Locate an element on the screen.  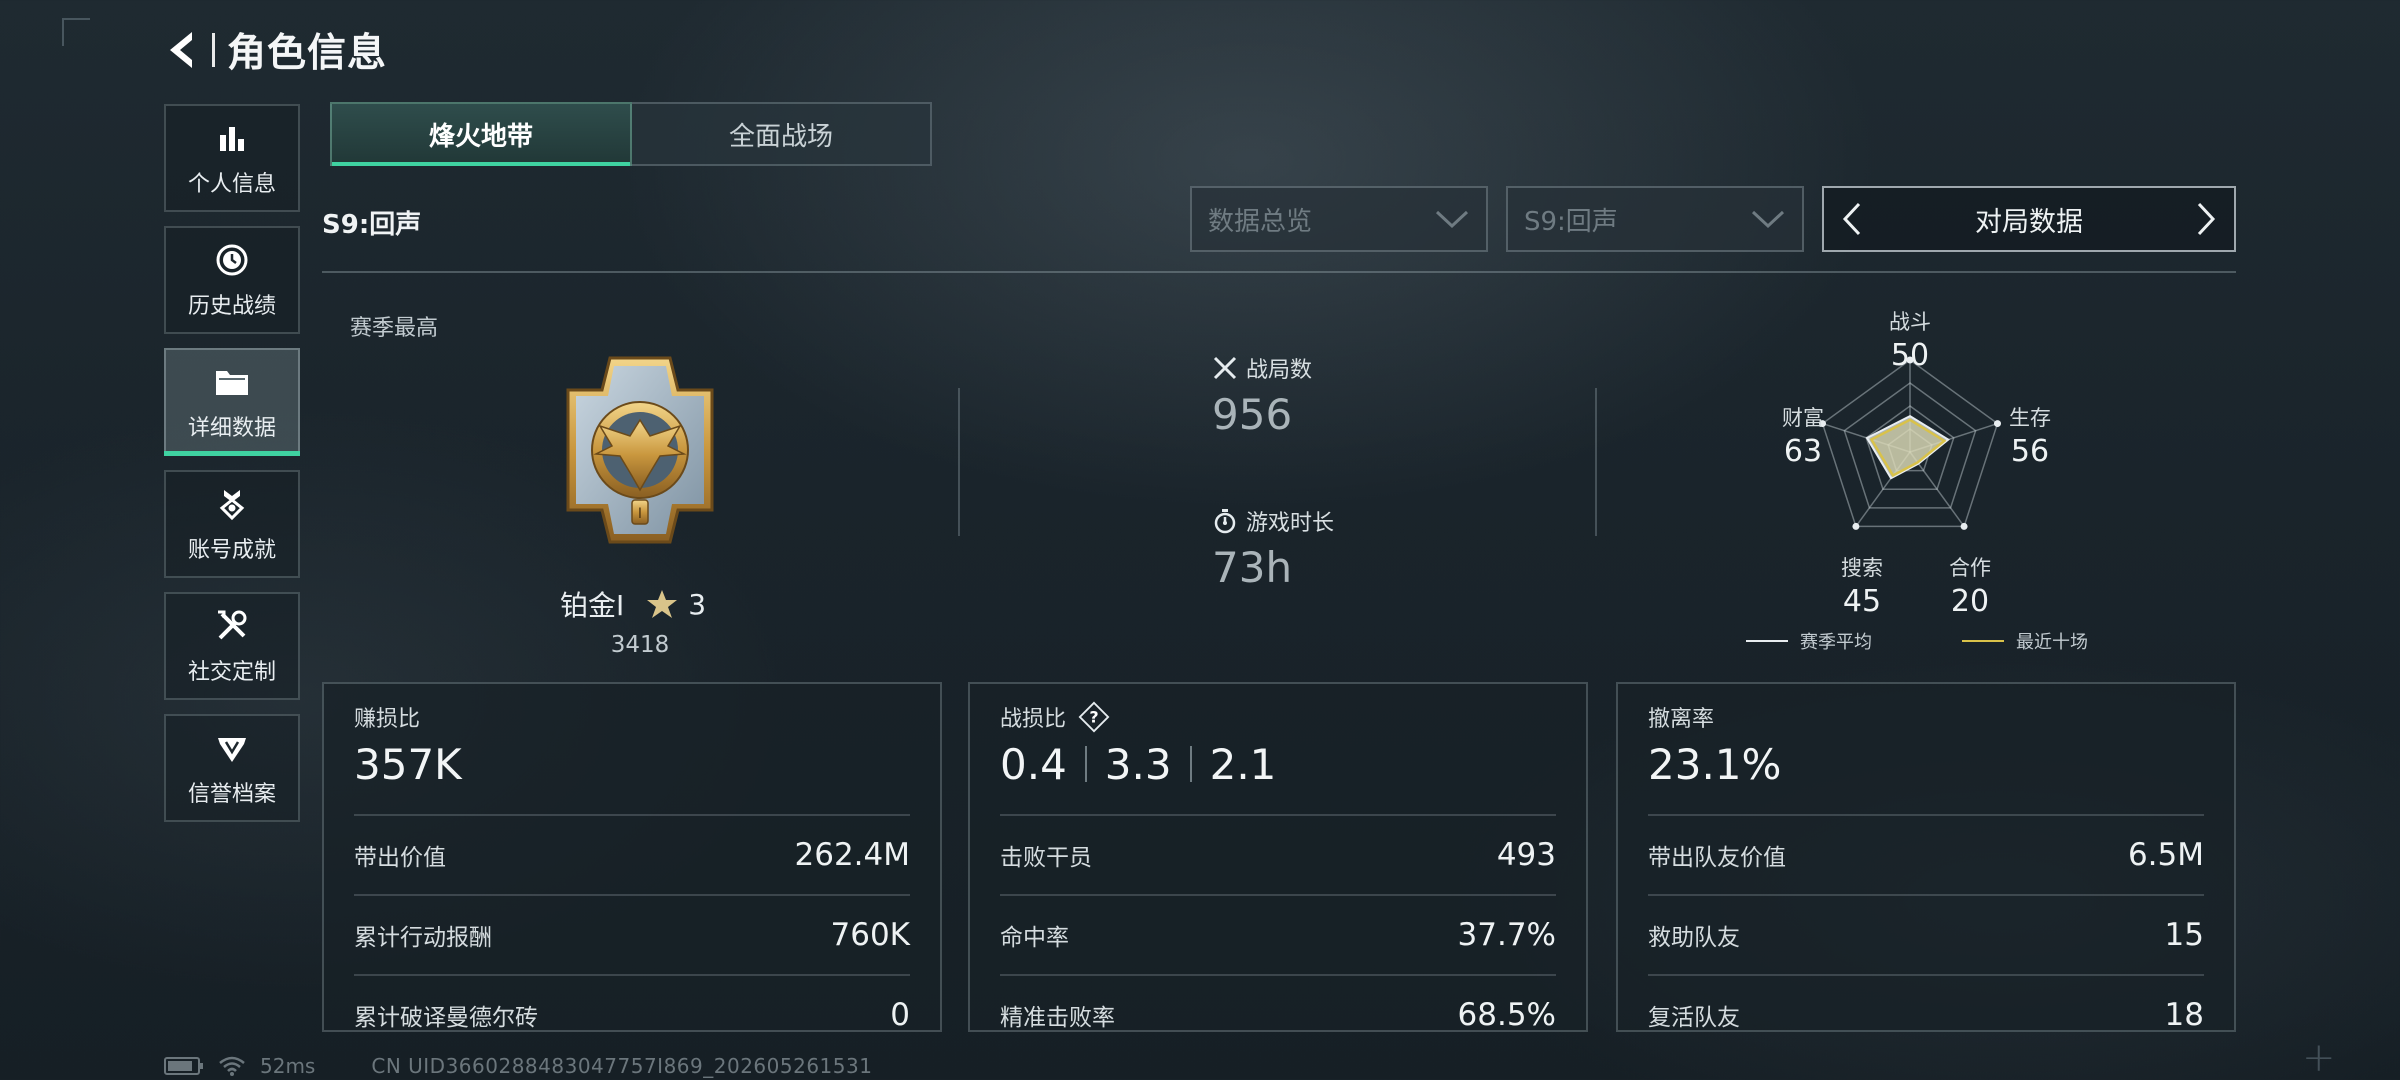
mode-tabs: 烽火地带 全面战场 is located at coordinates (631, 134).